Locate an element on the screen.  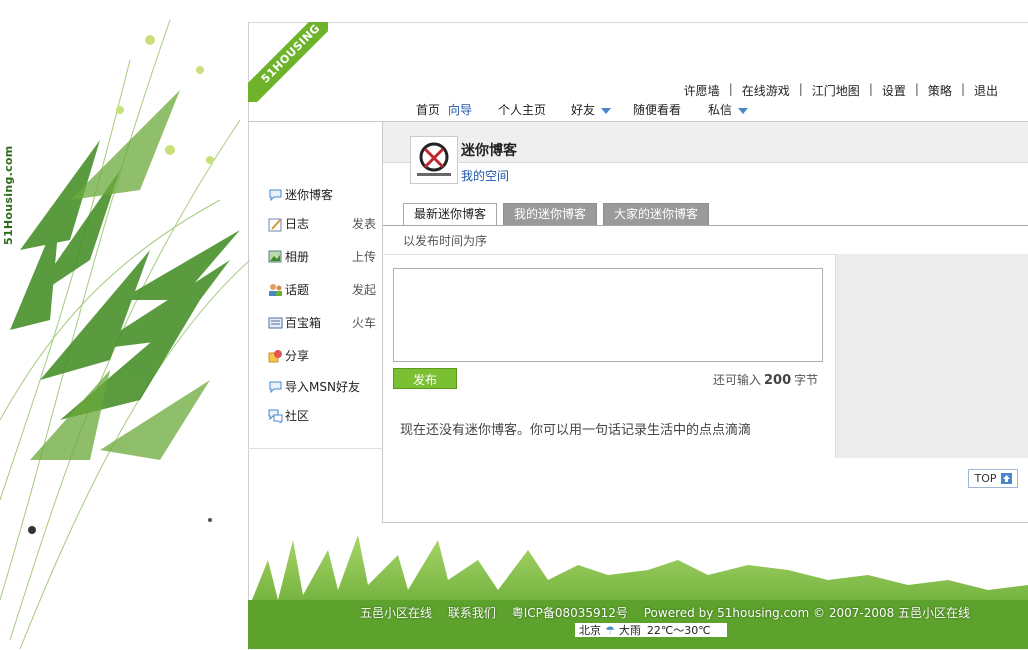
sidebar-item-label: 导入MSN好友 is located at coordinates (322, 386).